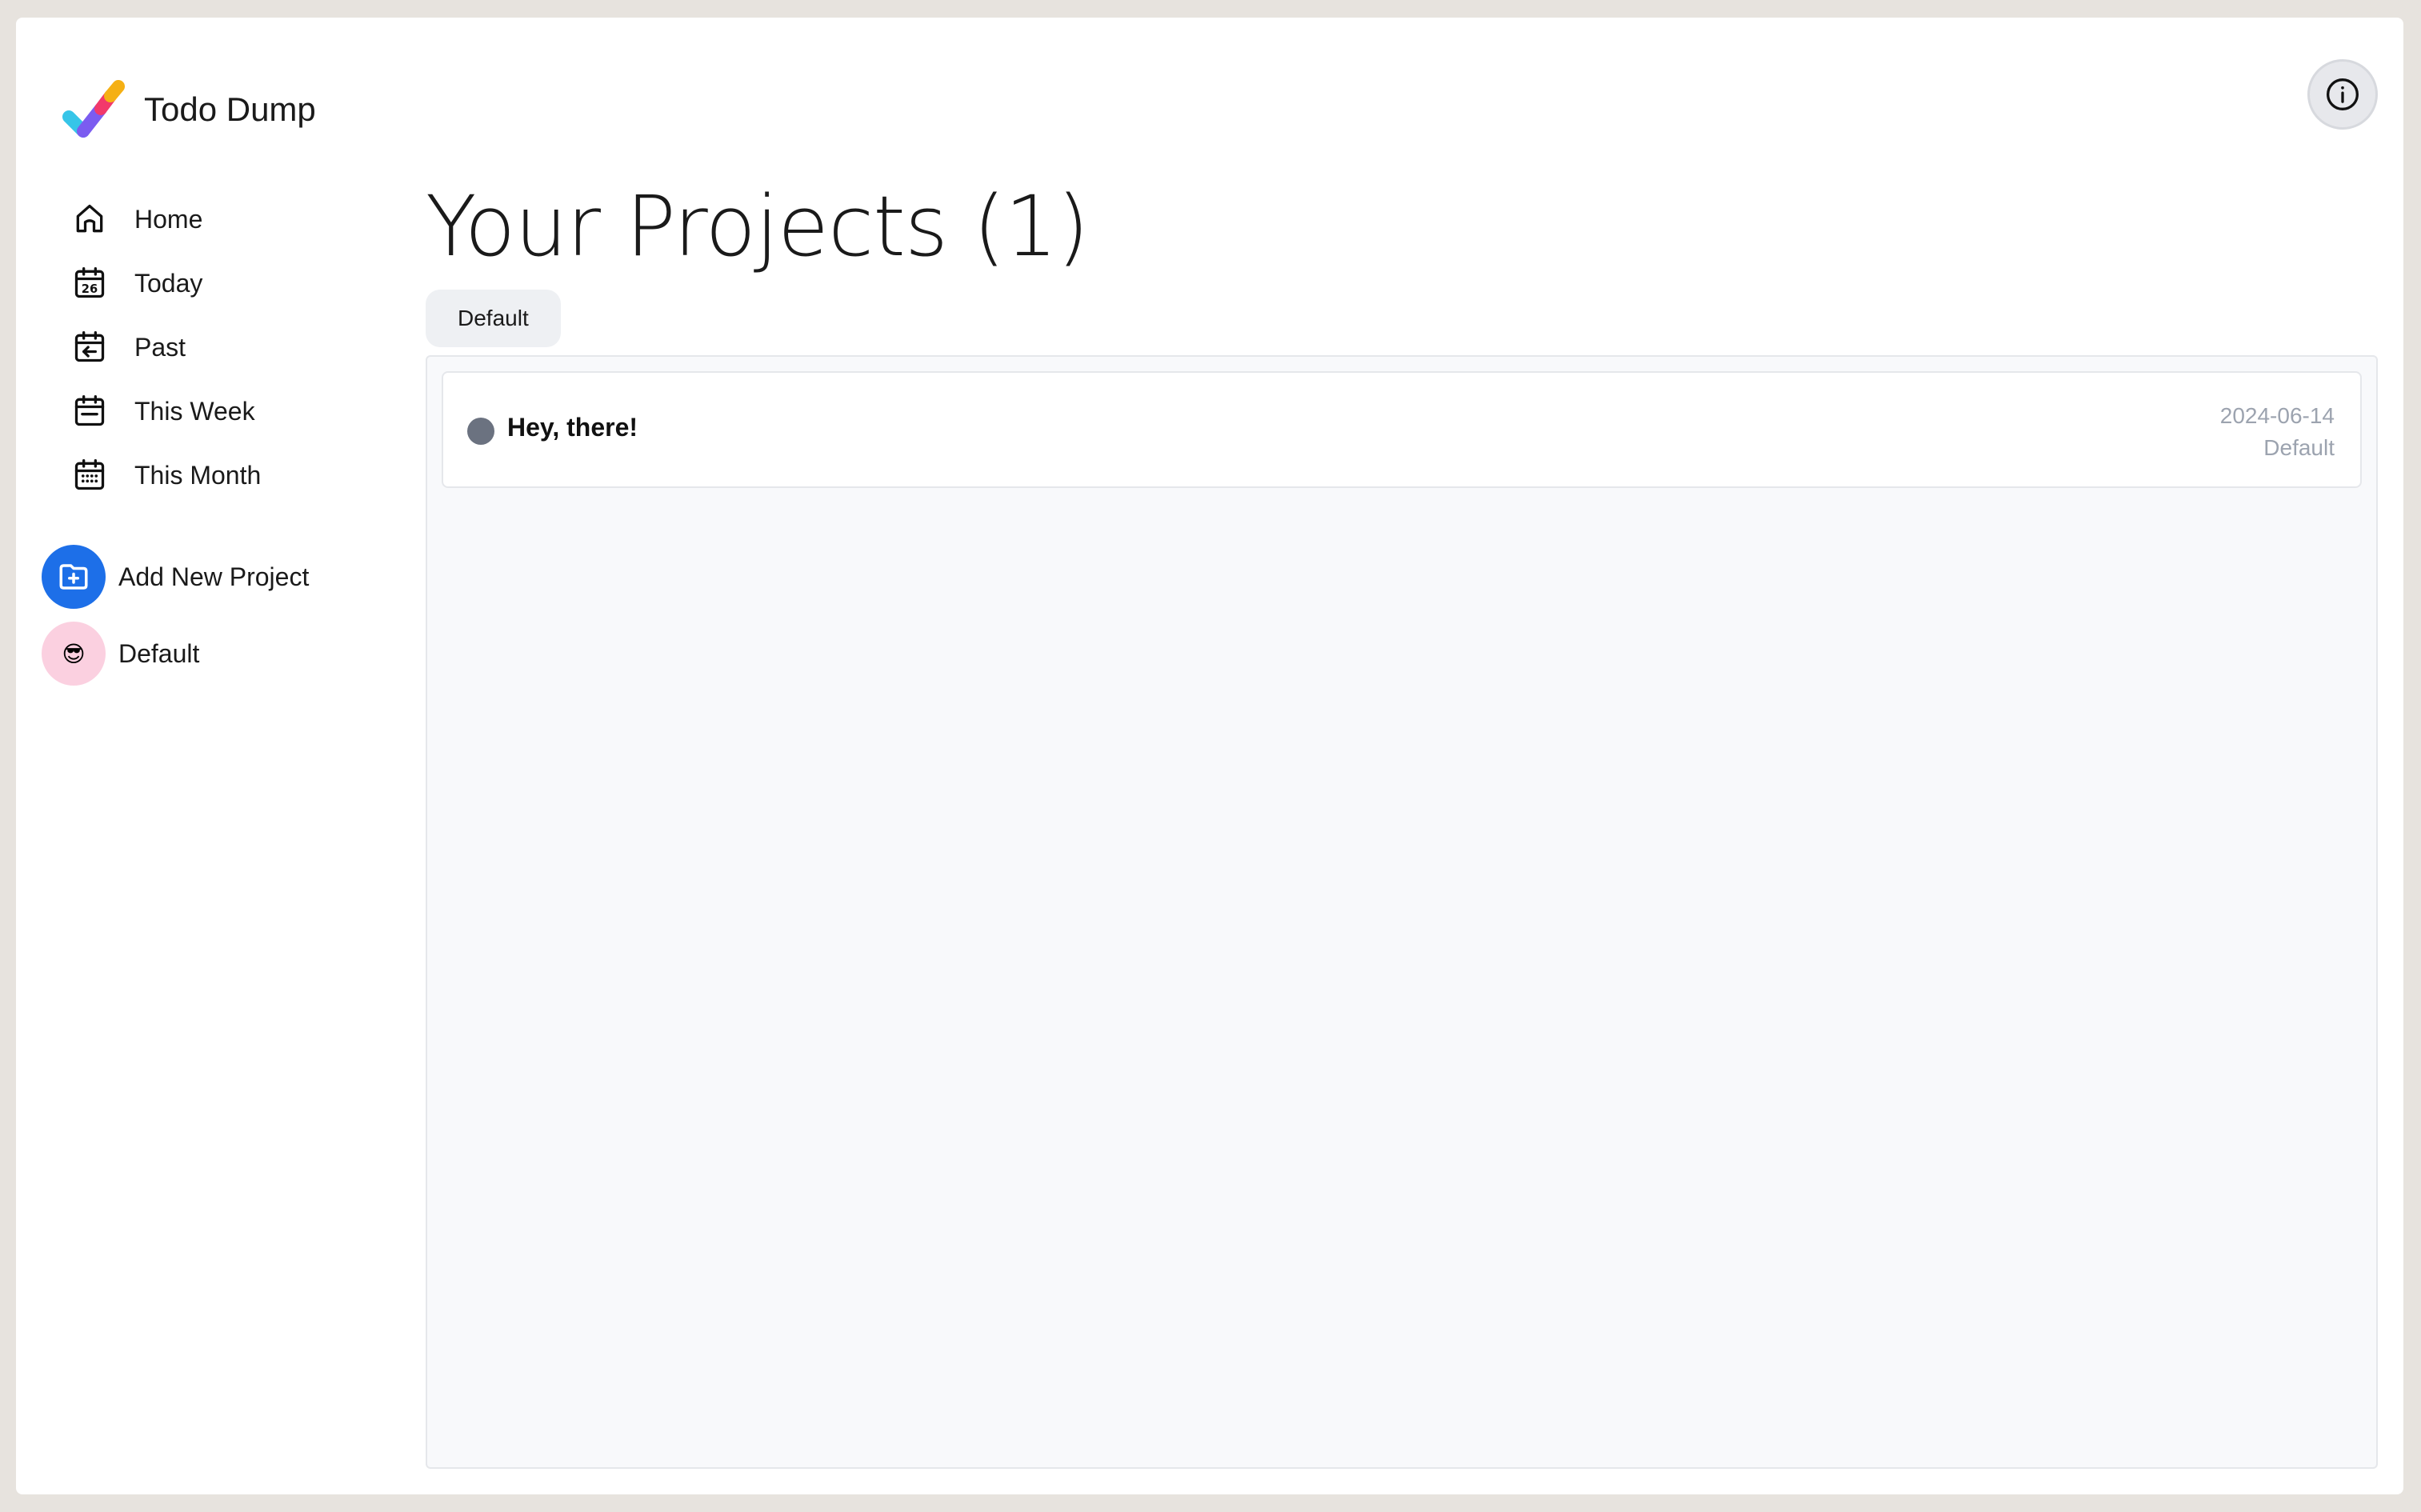 The image size is (2421, 1512). What do you see at coordinates (198, 475) in the screenshot?
I see `sidebar-item-label: This Month` at bounding box center [198, 475].